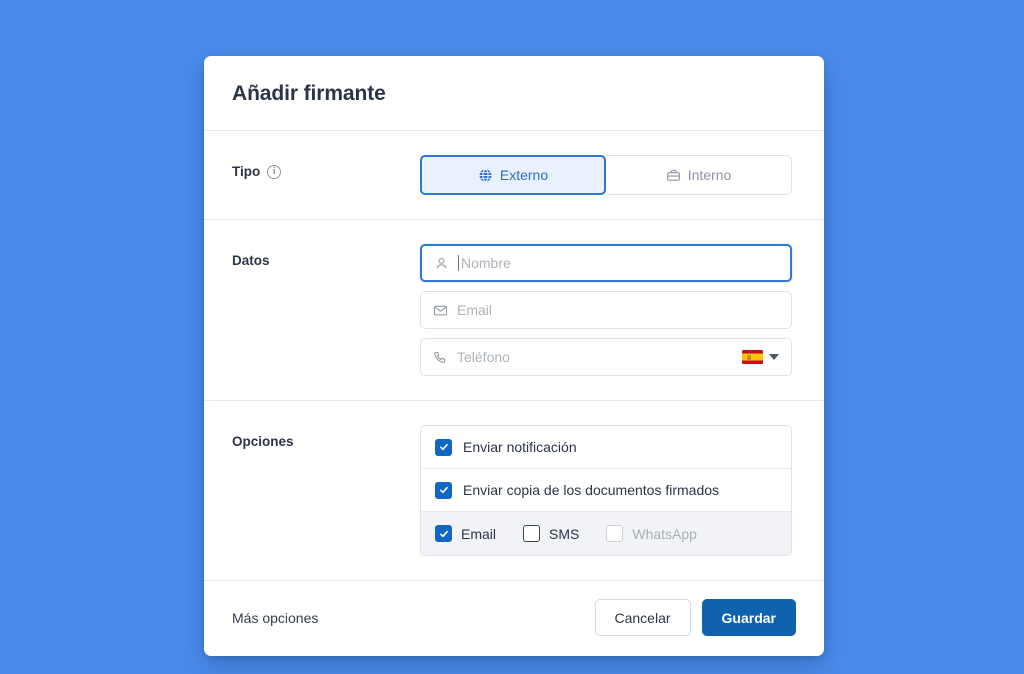 The height and width of the screenshot is (674, 1024). I want to click on type-section-body: Externo Interno, so click(608, 175).